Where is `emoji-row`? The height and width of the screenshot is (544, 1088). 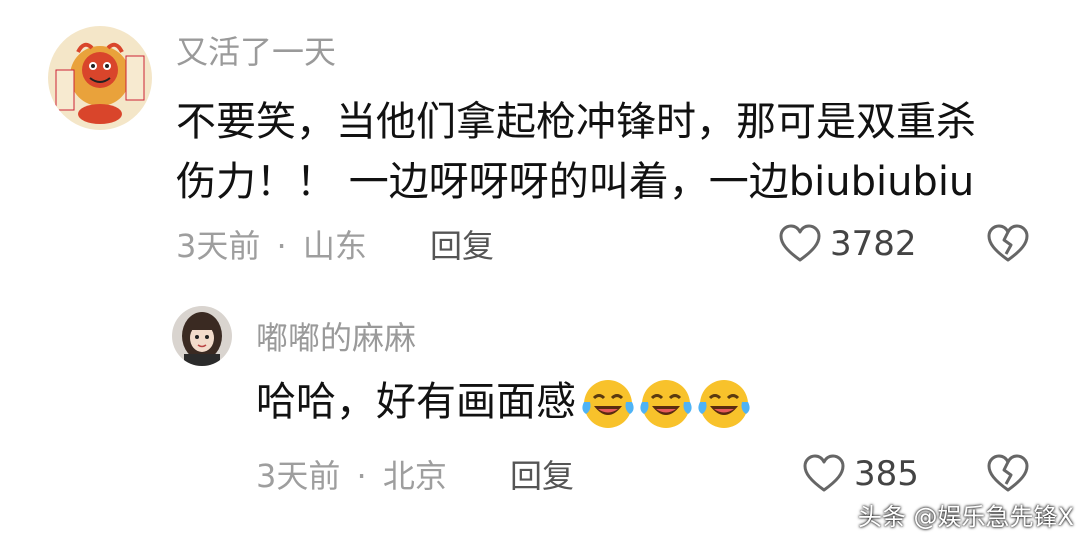
emoji-row is located at coordinates (667, 404).